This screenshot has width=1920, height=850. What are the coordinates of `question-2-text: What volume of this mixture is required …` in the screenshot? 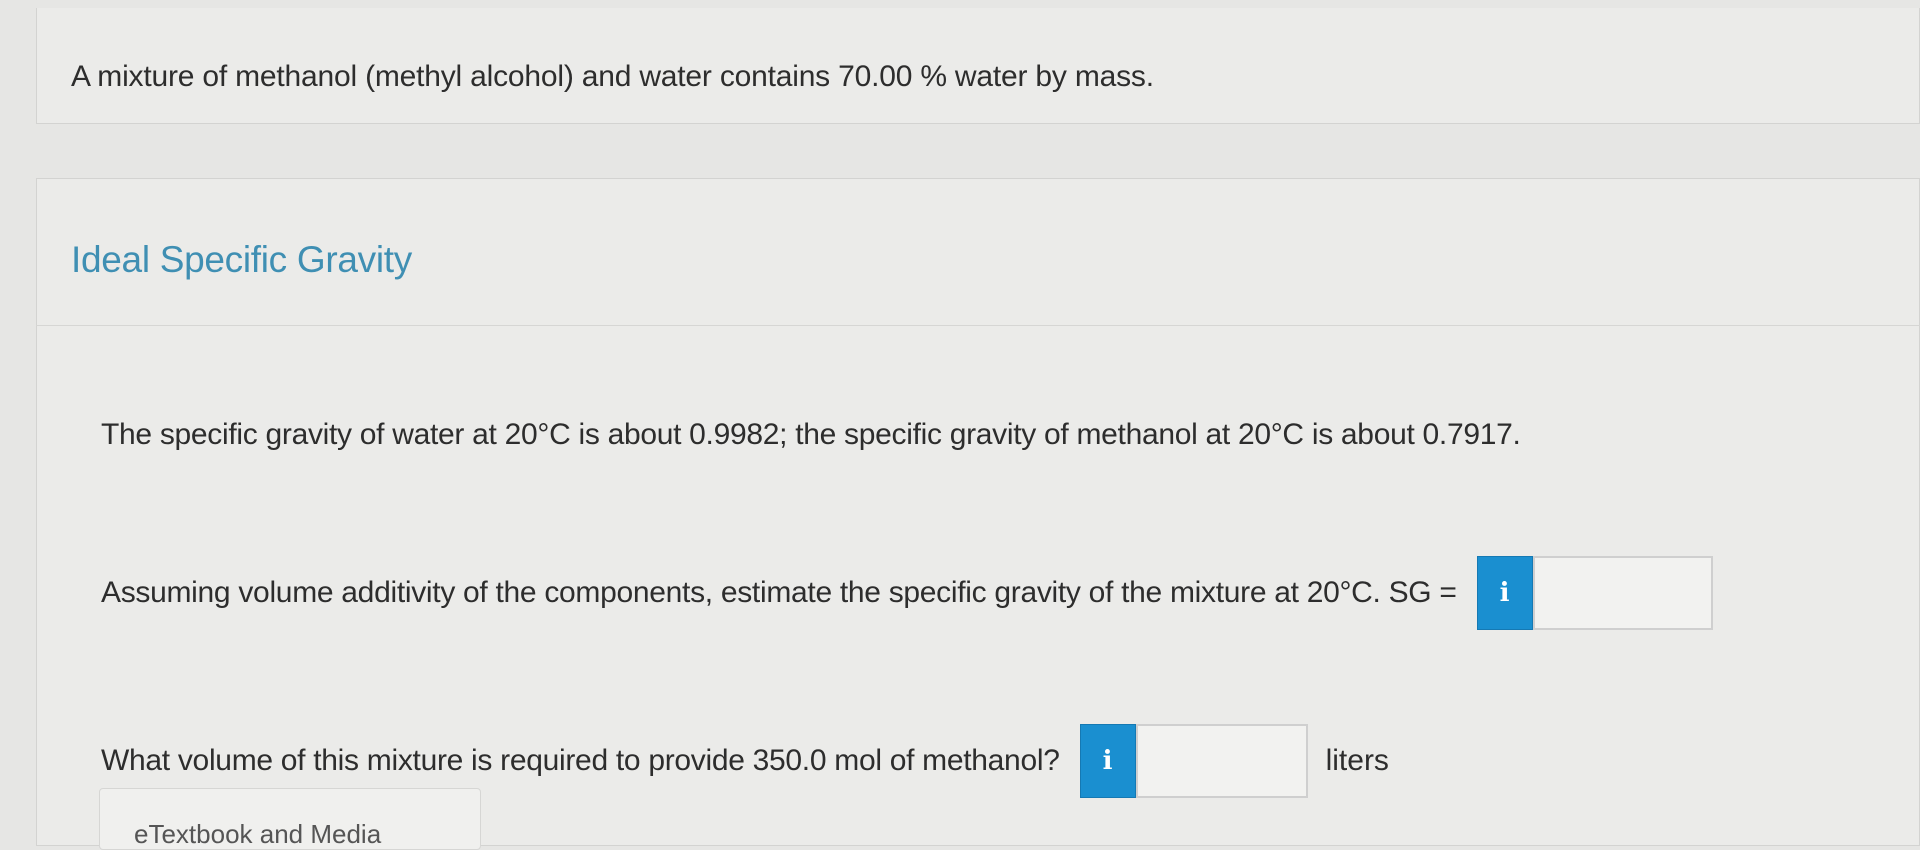 It's located at (580, 760).